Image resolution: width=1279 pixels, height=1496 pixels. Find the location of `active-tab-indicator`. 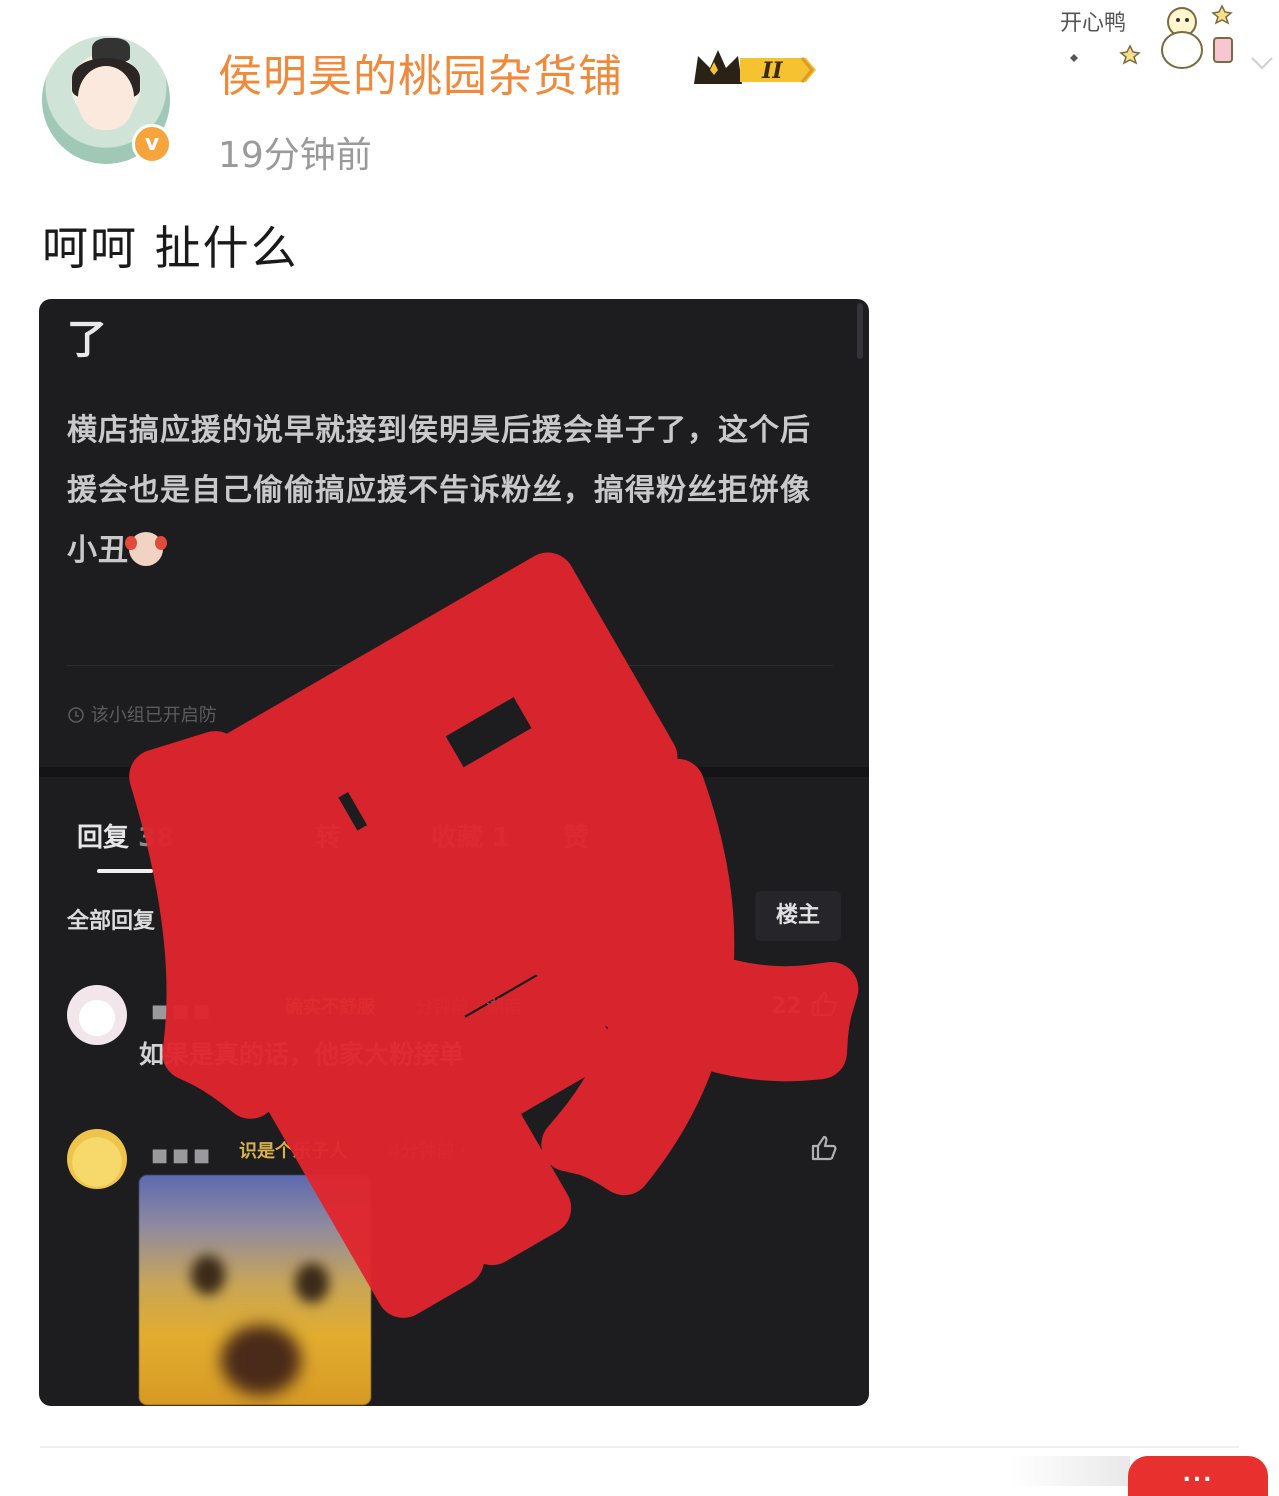

active-tab-indicator is located at coordinates (125, 871).